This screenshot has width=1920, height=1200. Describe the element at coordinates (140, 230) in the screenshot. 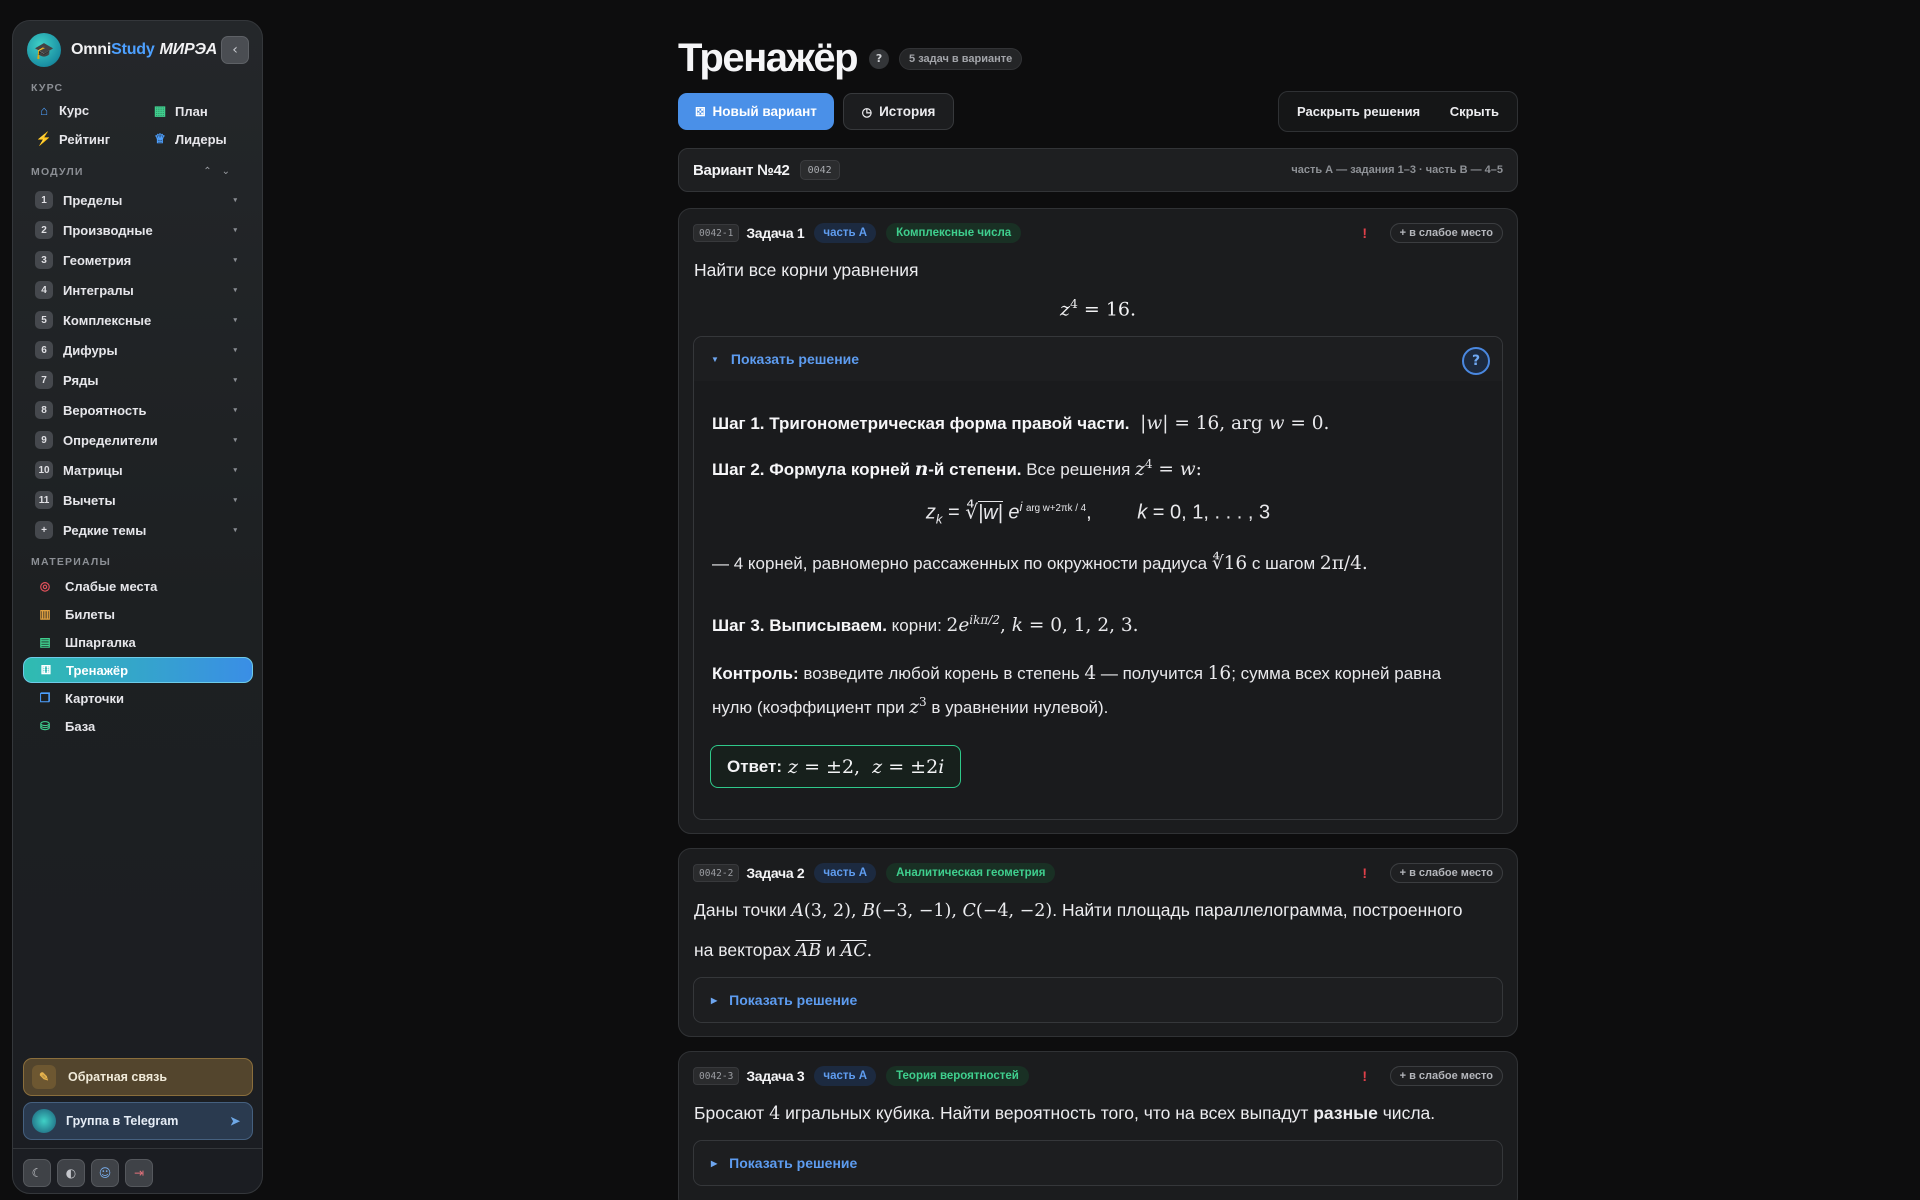

I see `module-item: 2 Производные ▾` at that location.